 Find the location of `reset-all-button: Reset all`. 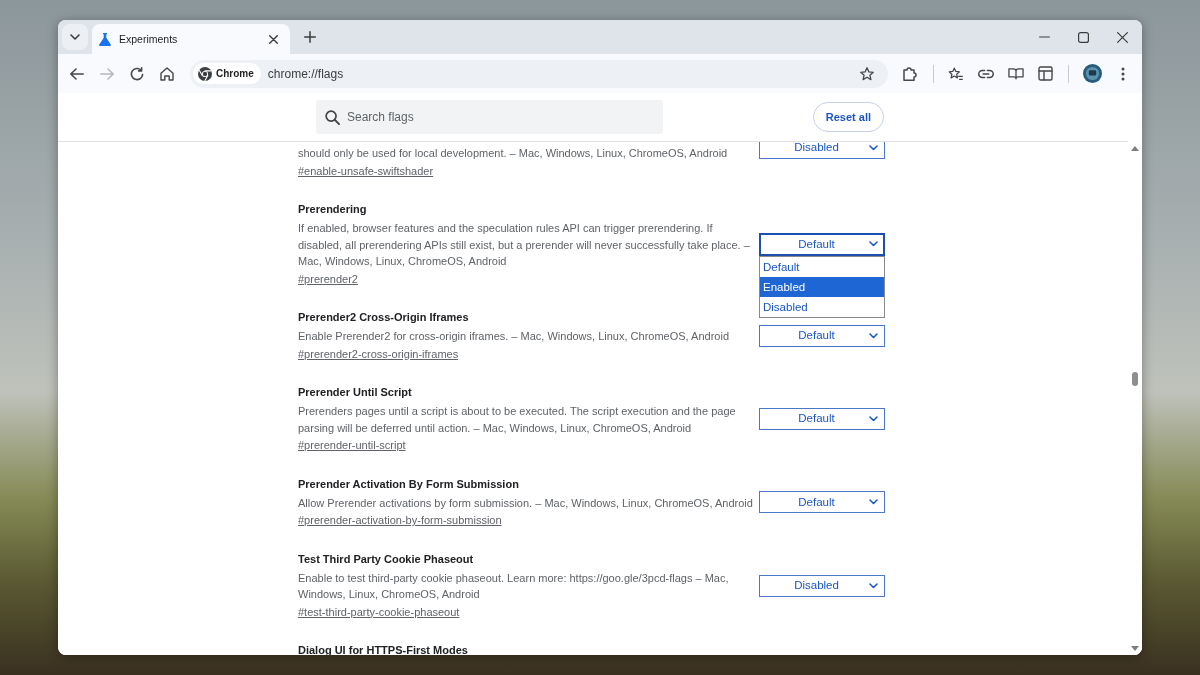

reset-all-button: Reset all is located at coordinates (848, 117).